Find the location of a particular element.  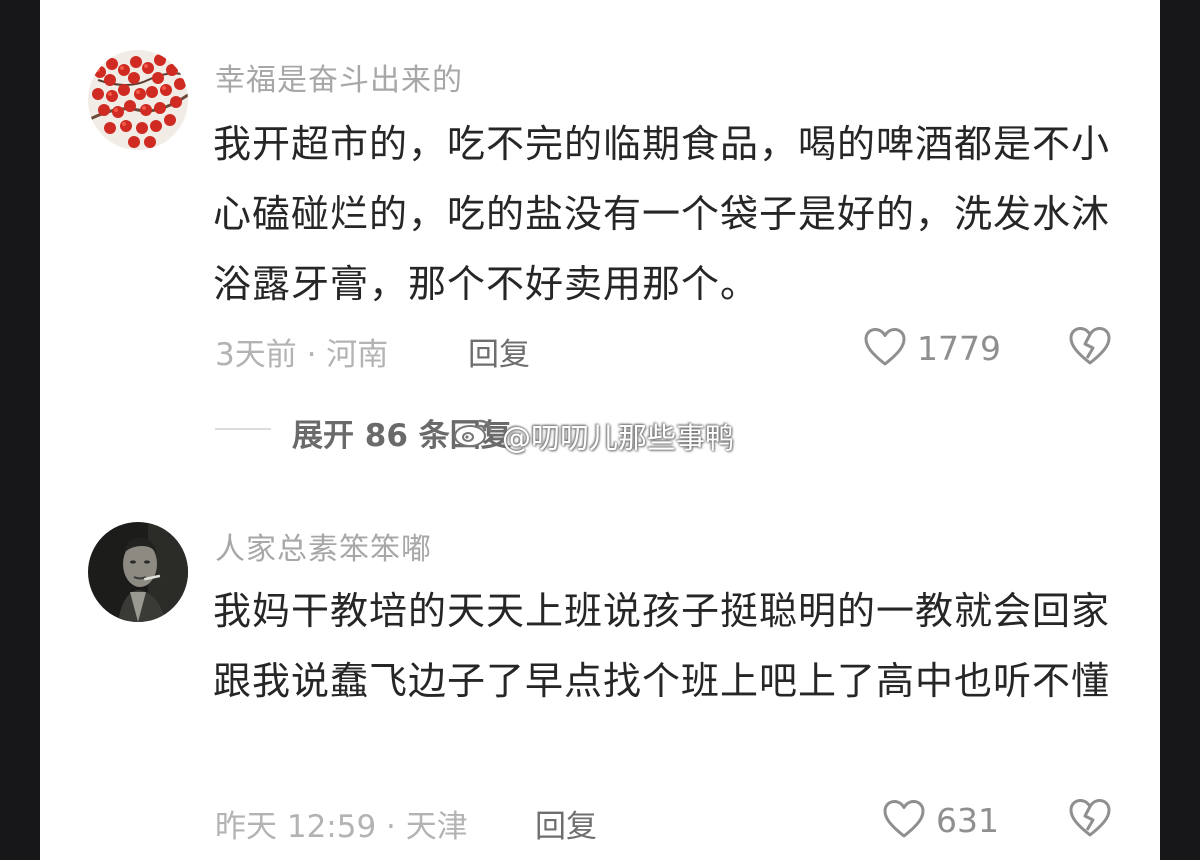

username: 幸福是奋斗出来的 is located at coordinates (339, 77).